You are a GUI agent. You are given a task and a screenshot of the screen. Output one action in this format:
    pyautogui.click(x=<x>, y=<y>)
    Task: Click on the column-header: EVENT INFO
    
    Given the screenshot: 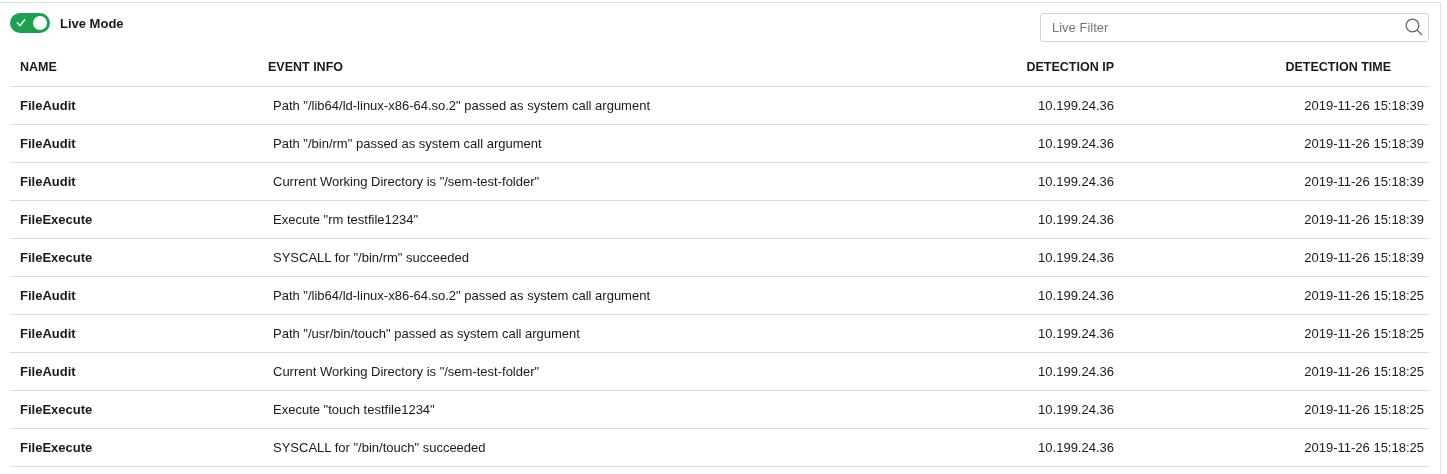 What is the action you would take?
    pyautogui.click(x=596, y=71)
    